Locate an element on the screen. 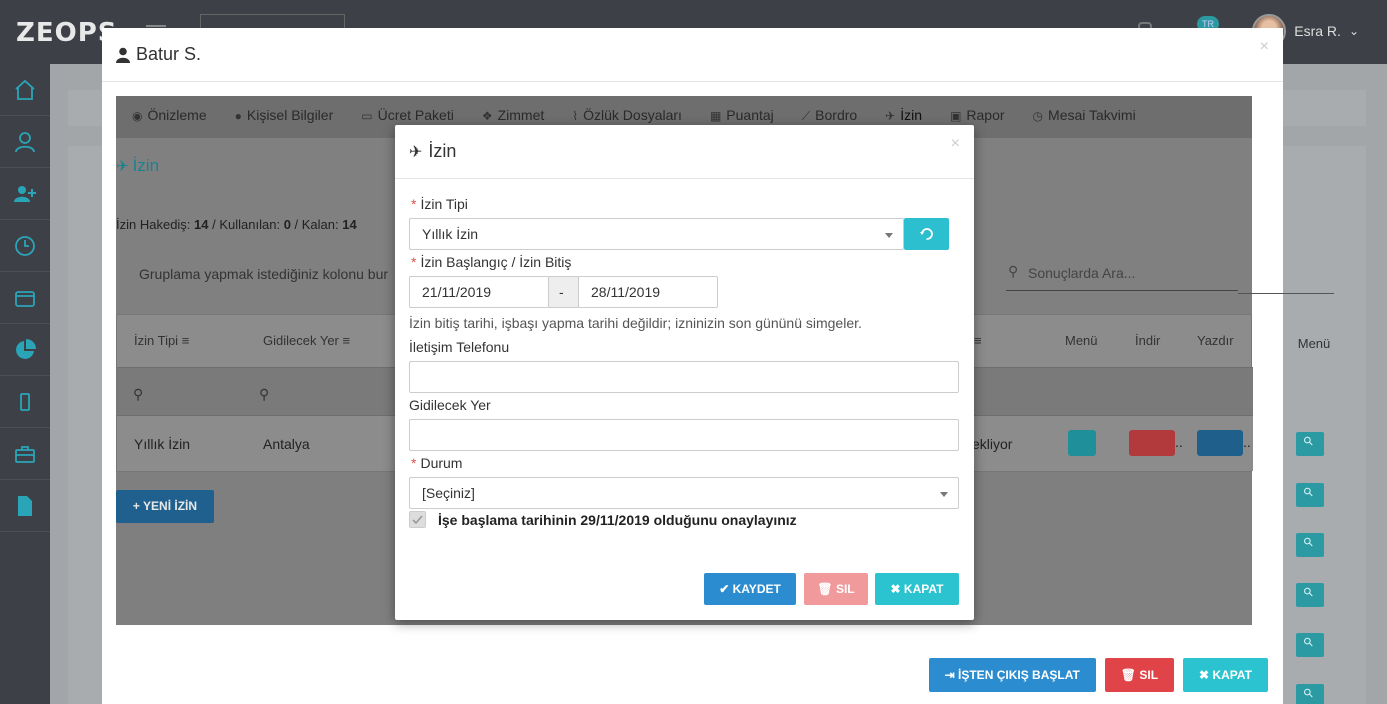 This screenshot has width=1387, height=704. refresh-icon is located at coordinates (926, 234).